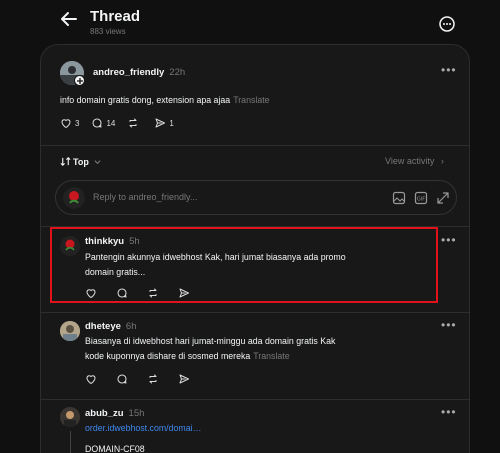  I want to click on comment-time: 5h, so click(134, 241).